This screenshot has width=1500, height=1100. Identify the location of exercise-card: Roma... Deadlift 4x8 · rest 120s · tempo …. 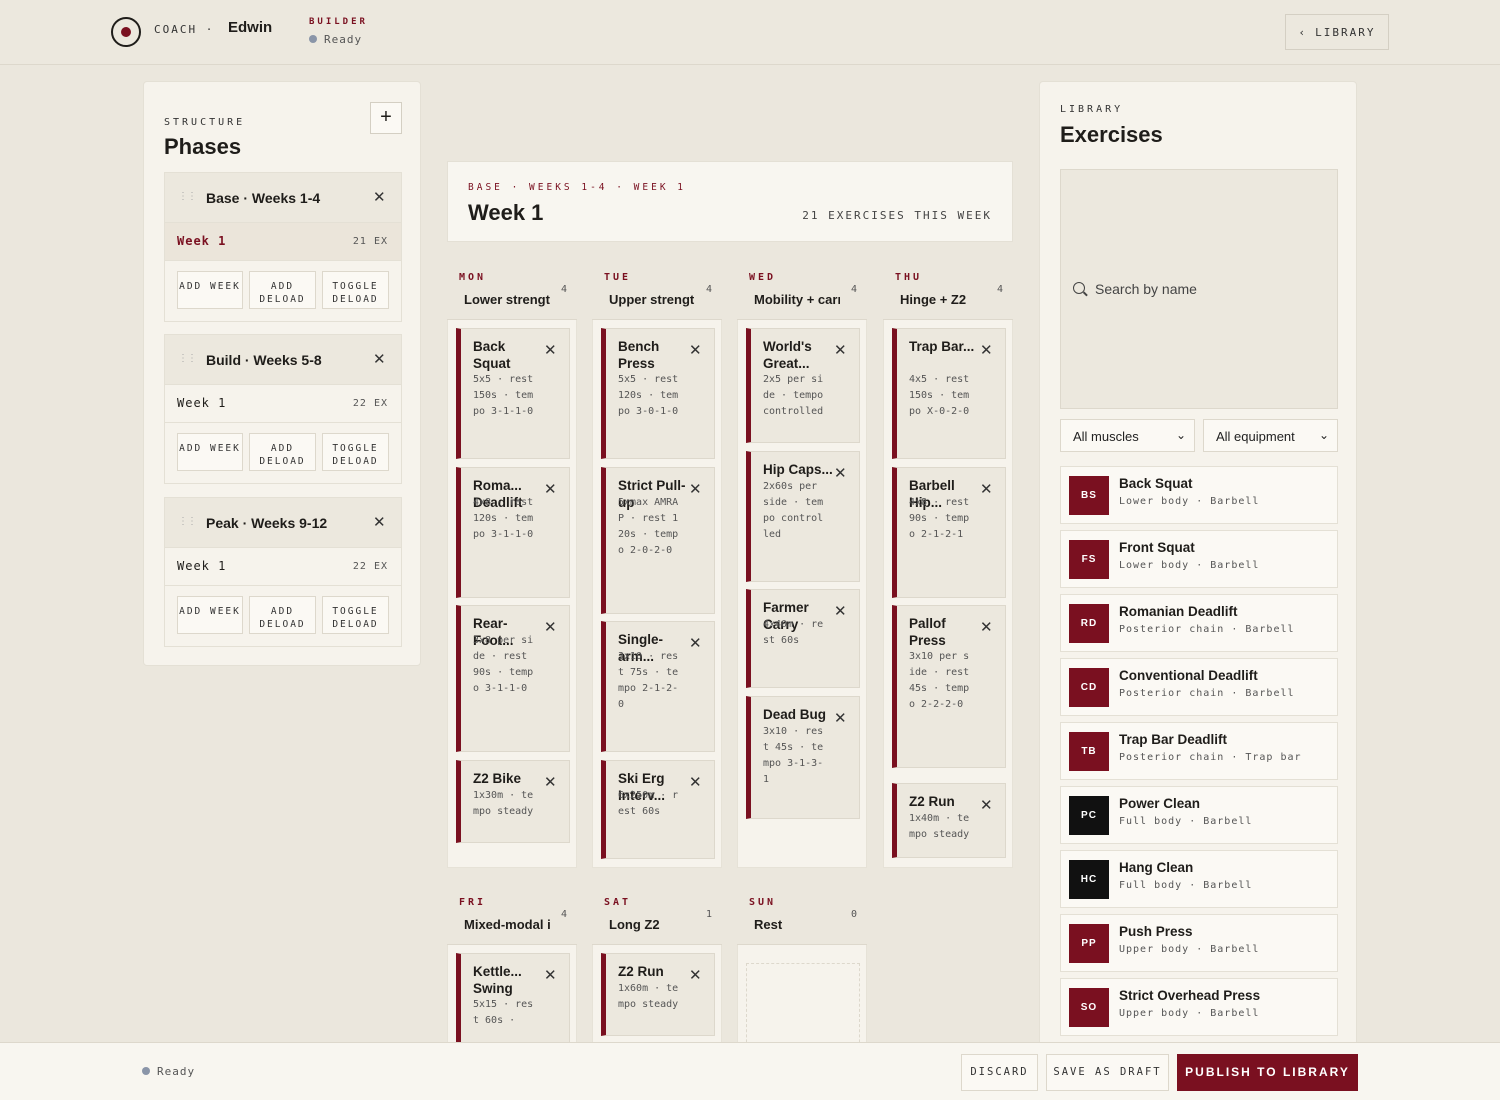
(513, 532).